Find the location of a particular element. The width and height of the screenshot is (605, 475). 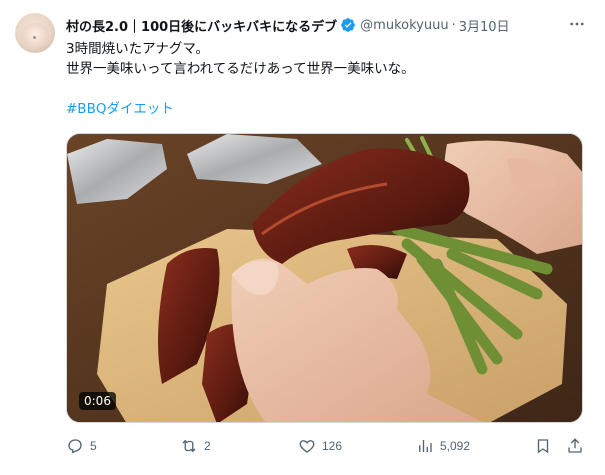

reply-count: 5 is located at coordinates (93, 446).